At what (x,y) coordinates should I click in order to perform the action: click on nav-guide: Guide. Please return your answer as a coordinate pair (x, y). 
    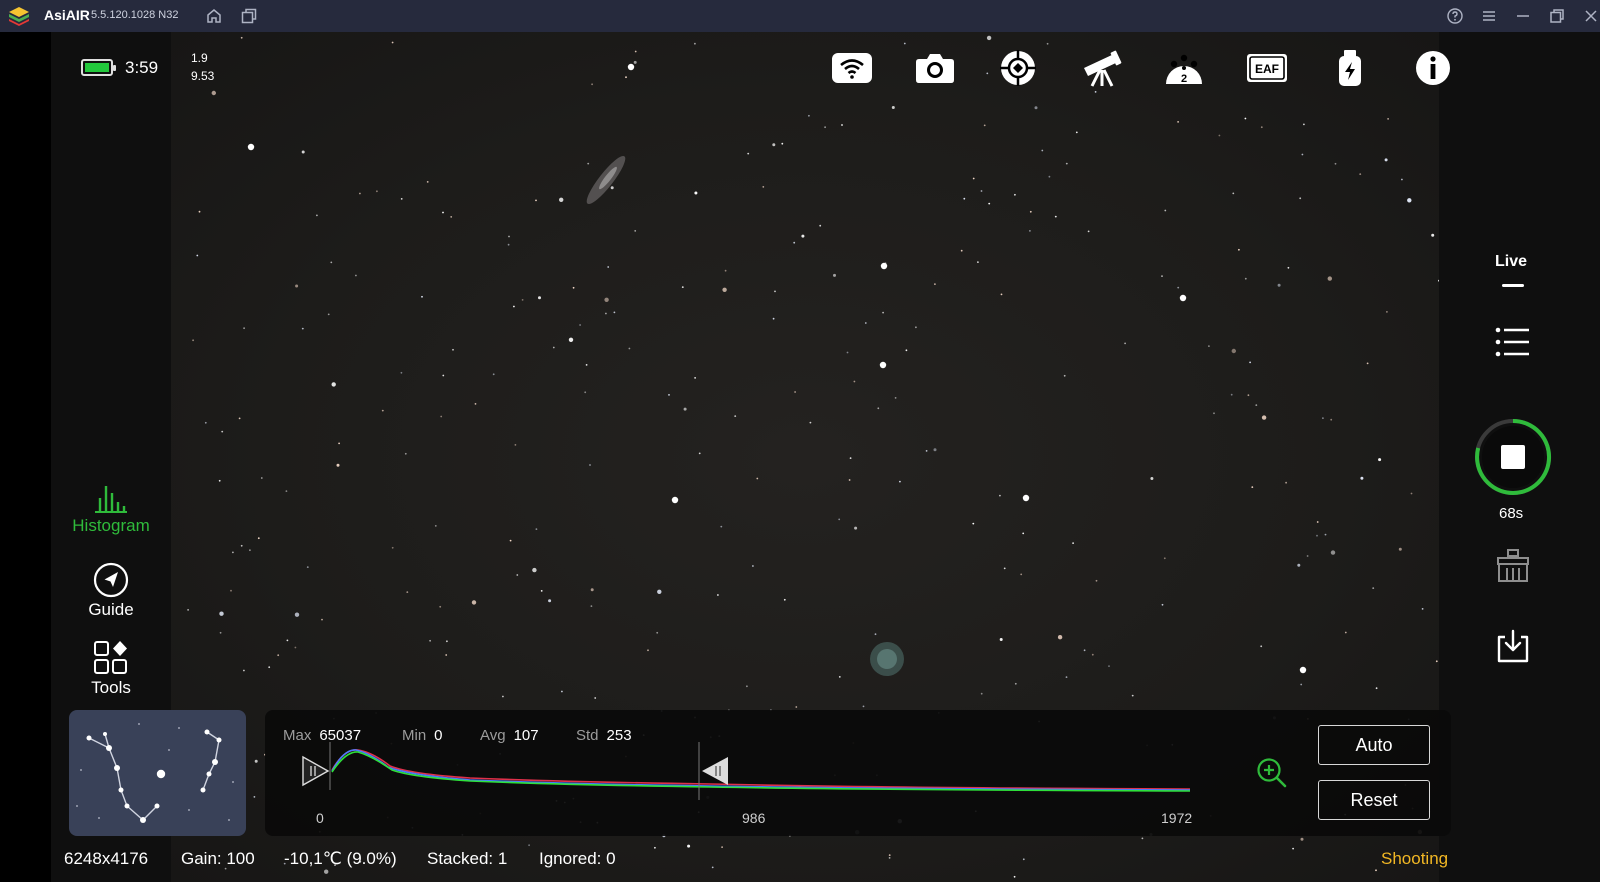
    Looking at the image, I should click on (111, 591).